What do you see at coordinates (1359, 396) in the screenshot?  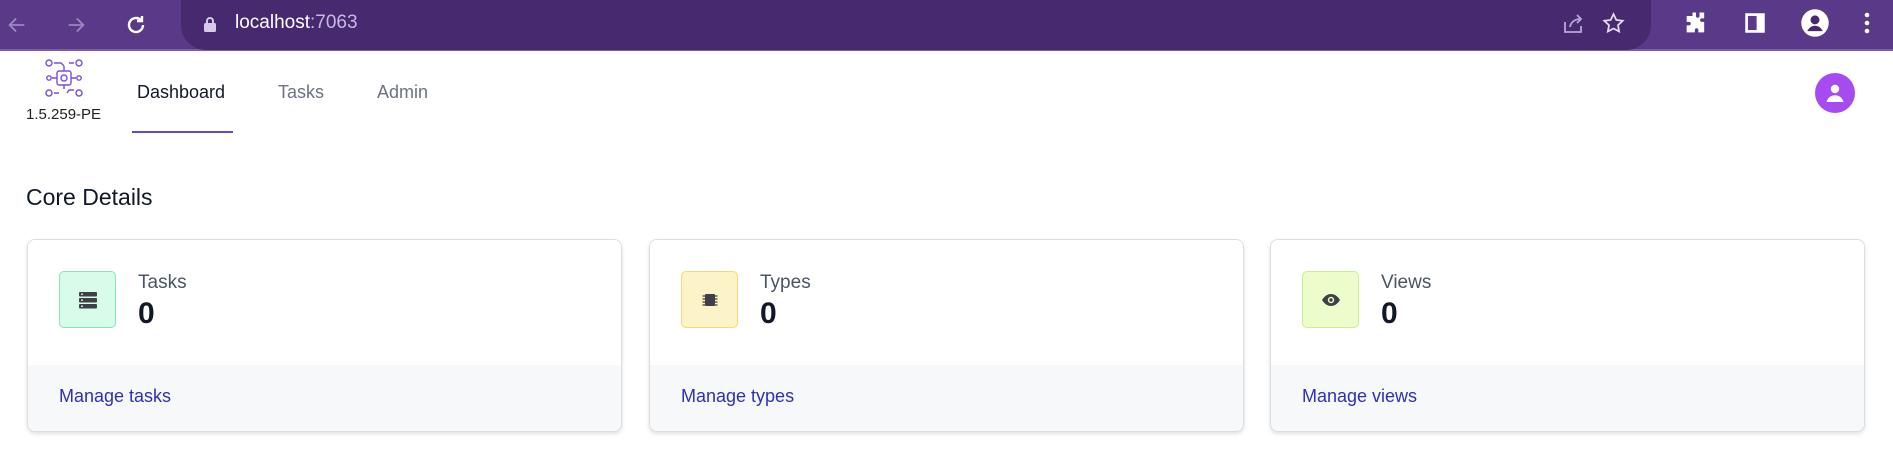 I see `manage-views-link: Manage views` at bounding box center [1359, 396].